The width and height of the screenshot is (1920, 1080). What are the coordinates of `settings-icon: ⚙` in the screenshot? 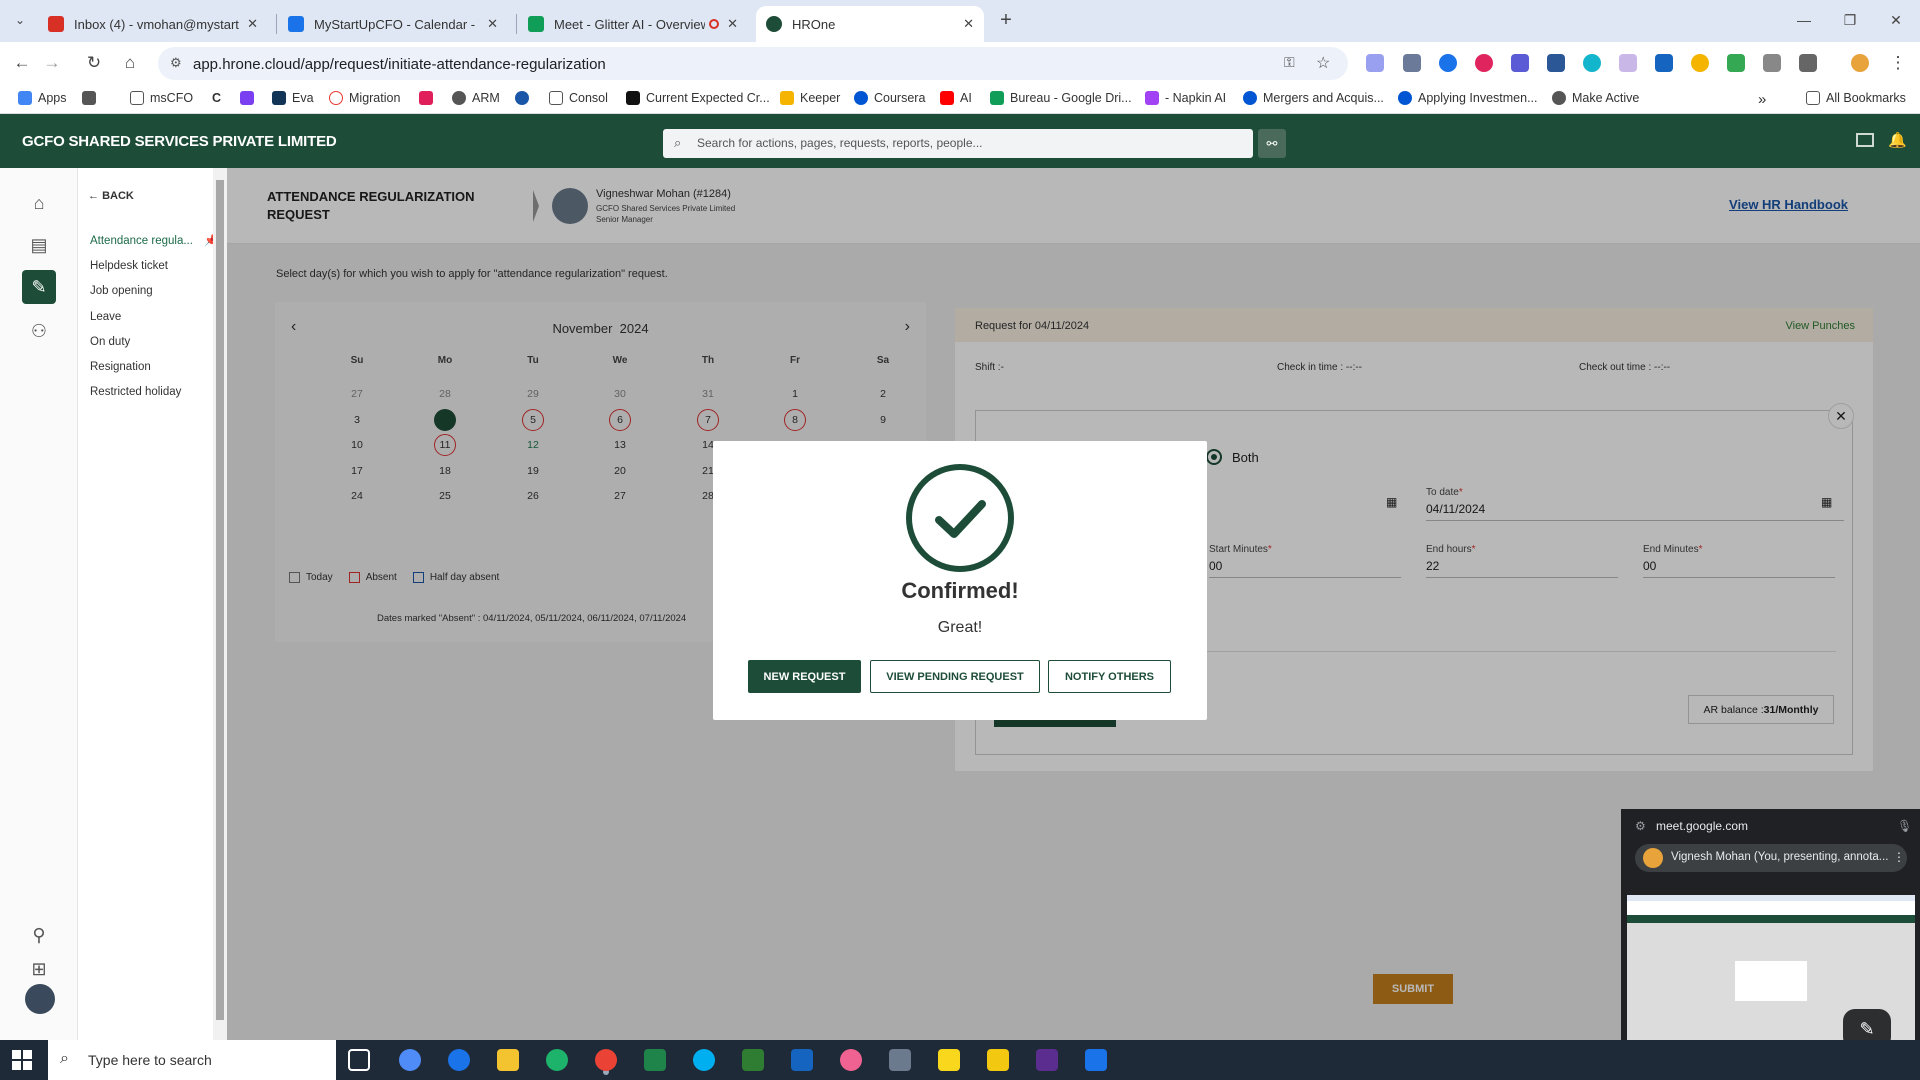 It's located at (1640, 826).